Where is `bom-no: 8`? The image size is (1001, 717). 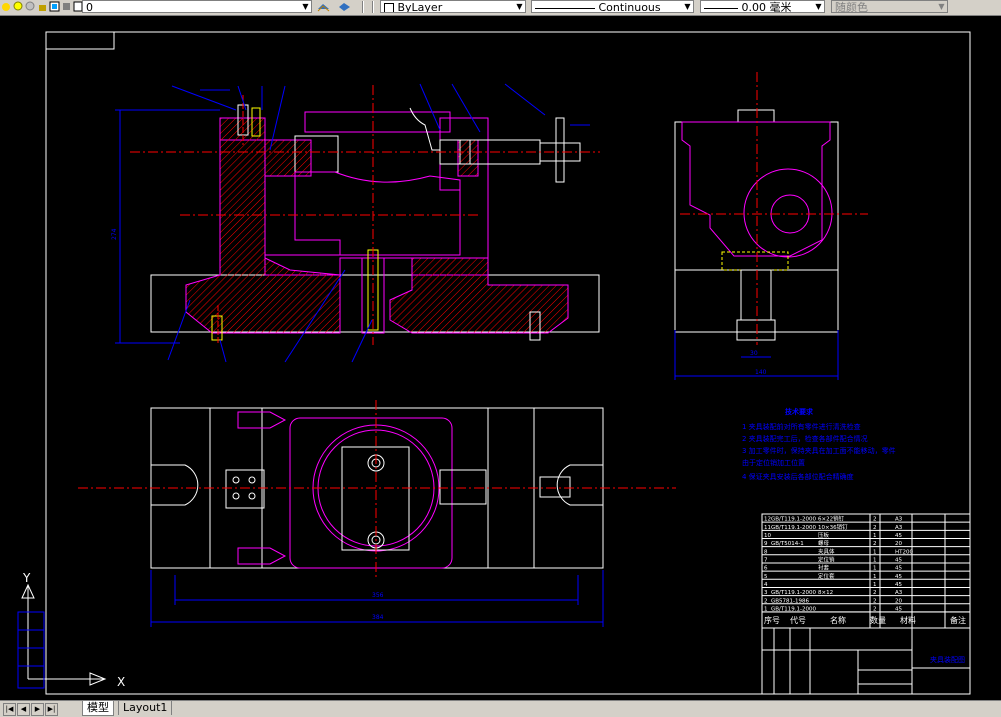 bom-no: 8 is located at coordinates (766, 552).